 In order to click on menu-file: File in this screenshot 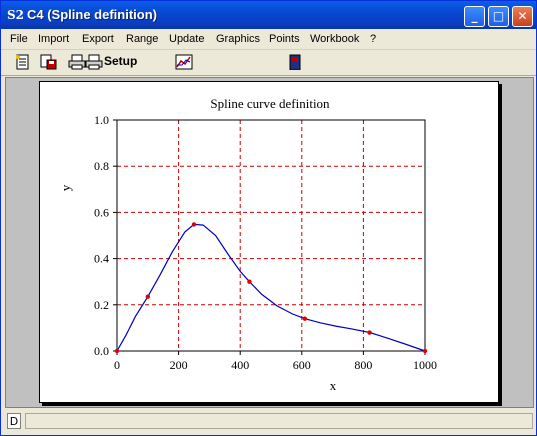, I will do `click(19, 39)`.